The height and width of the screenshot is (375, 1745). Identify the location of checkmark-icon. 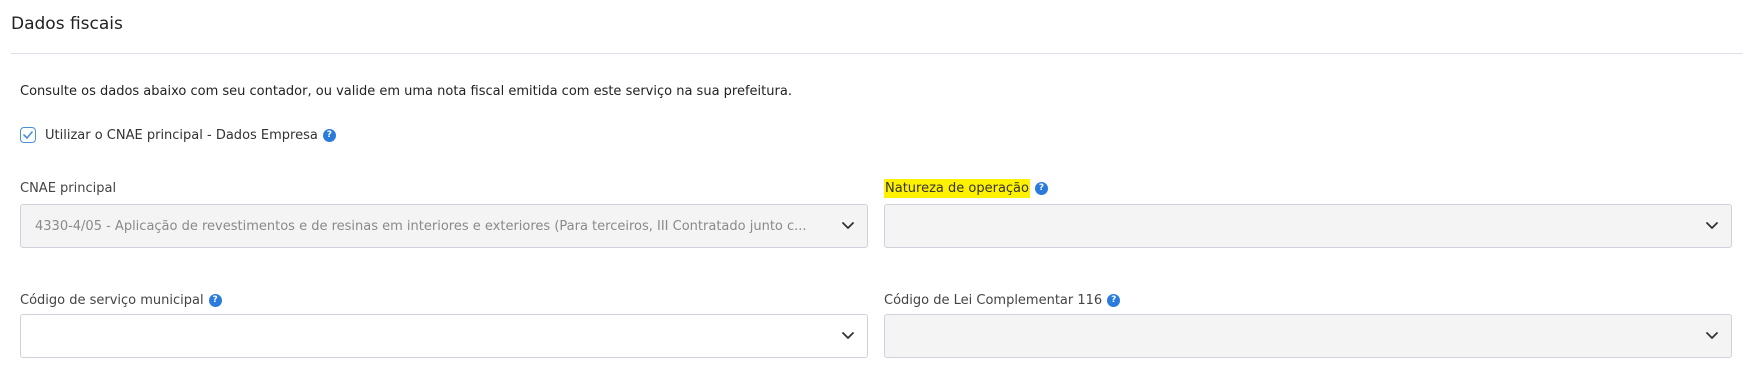
(28, 135).